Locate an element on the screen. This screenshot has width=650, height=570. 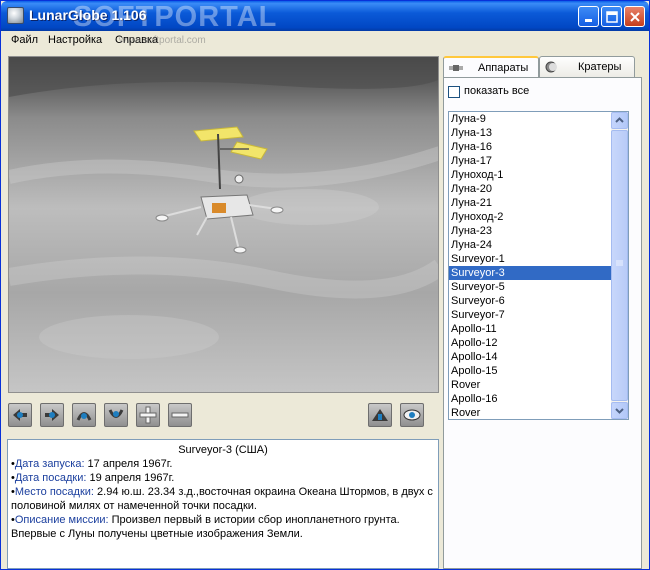
scroll-down-button is located at coordinates (619, 410).